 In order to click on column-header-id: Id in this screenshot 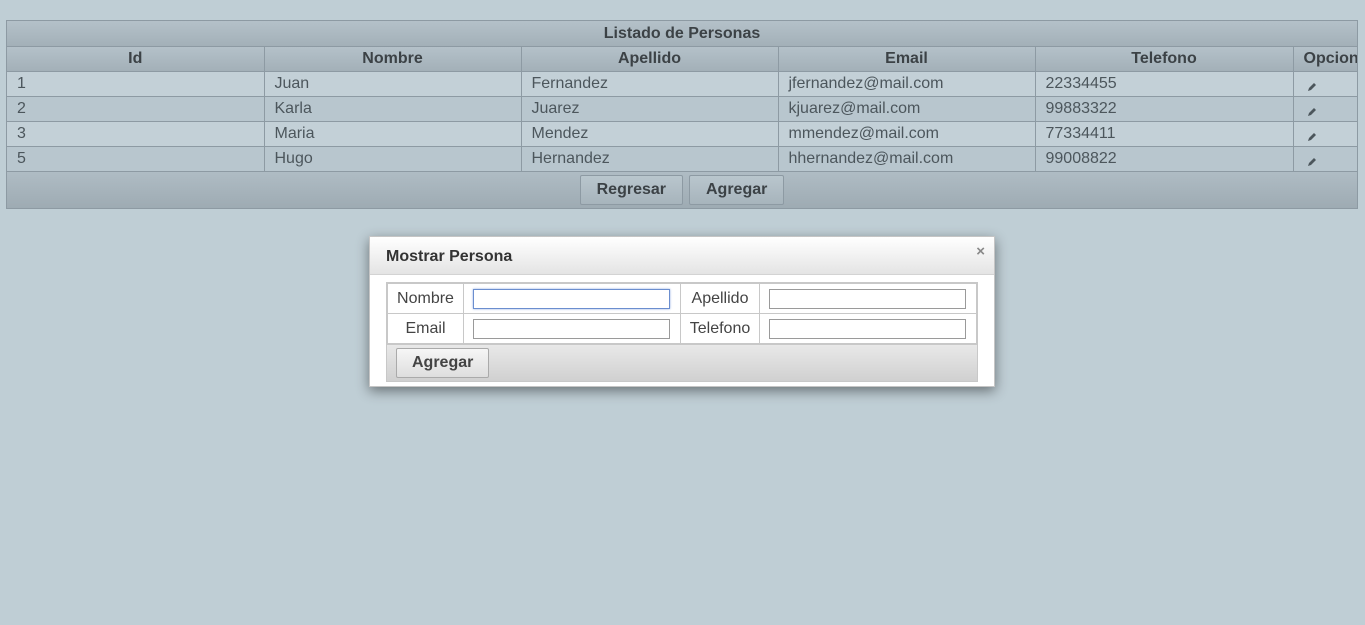, I will do `click(136, 59)`.